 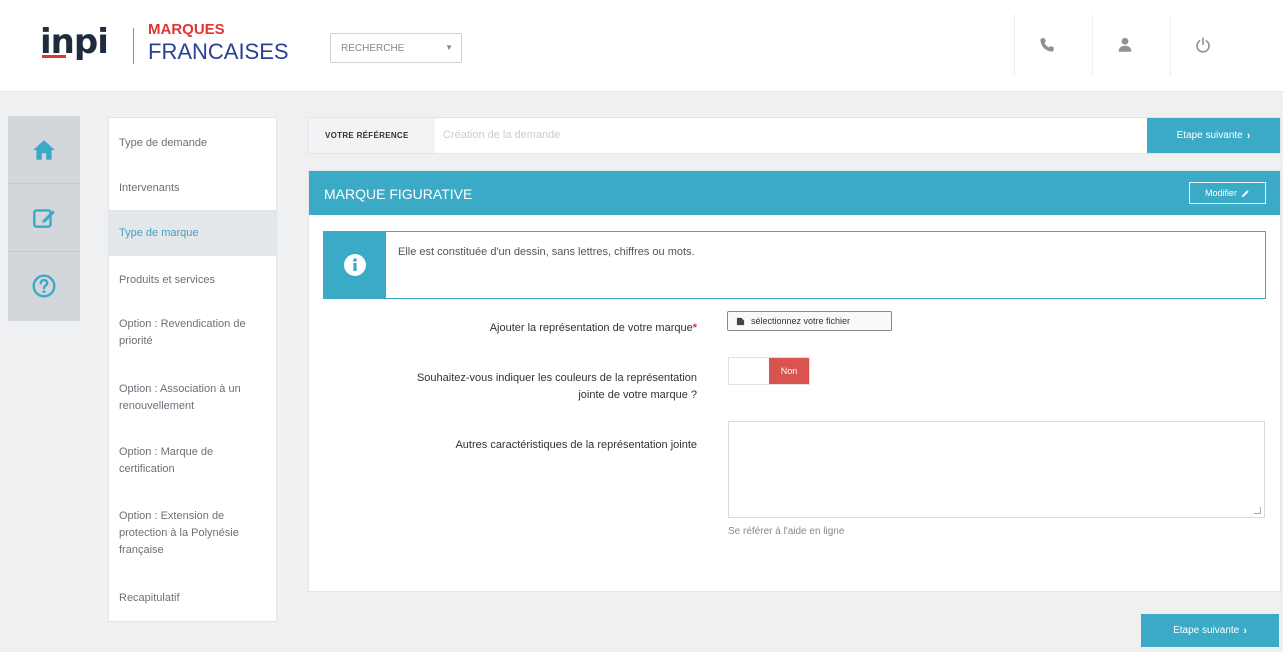 What do you see at coordinates (1245, 193) in the screenshot?
I see `pencil-icon` at bounding box center [1245, 193].